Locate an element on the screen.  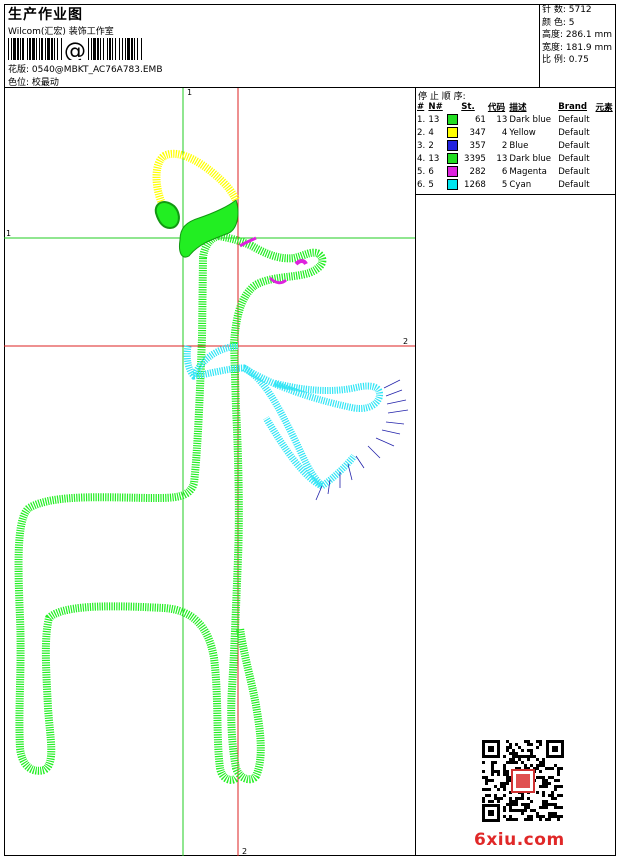
guide-label-h1: 1 is located at coordinates (8, 233).